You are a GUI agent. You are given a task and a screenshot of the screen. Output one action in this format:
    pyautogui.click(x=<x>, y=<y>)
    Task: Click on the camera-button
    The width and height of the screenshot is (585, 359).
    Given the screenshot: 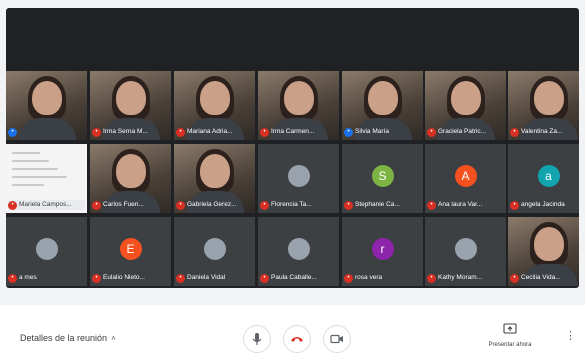 What is the action you would take?
    pyautogui.click(x=337, y=339)
    